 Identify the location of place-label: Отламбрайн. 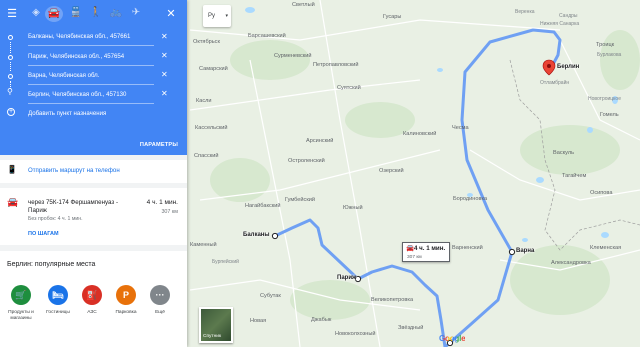
(555, 83).